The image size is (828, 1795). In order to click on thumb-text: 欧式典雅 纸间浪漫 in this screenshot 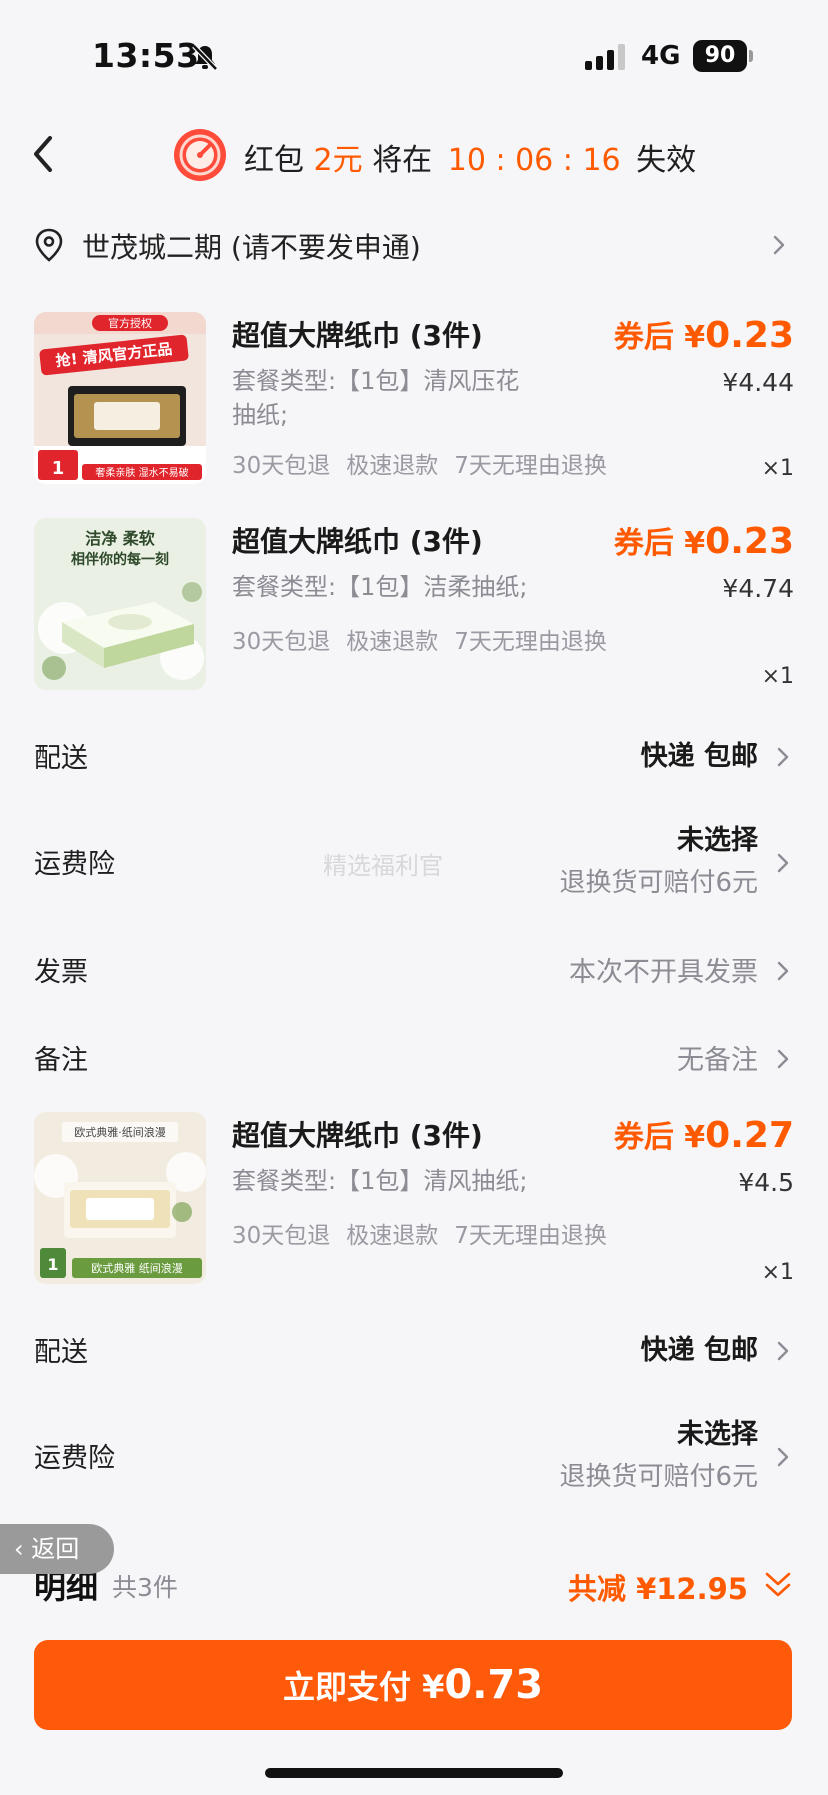, I will do `click(137, 1268)`.